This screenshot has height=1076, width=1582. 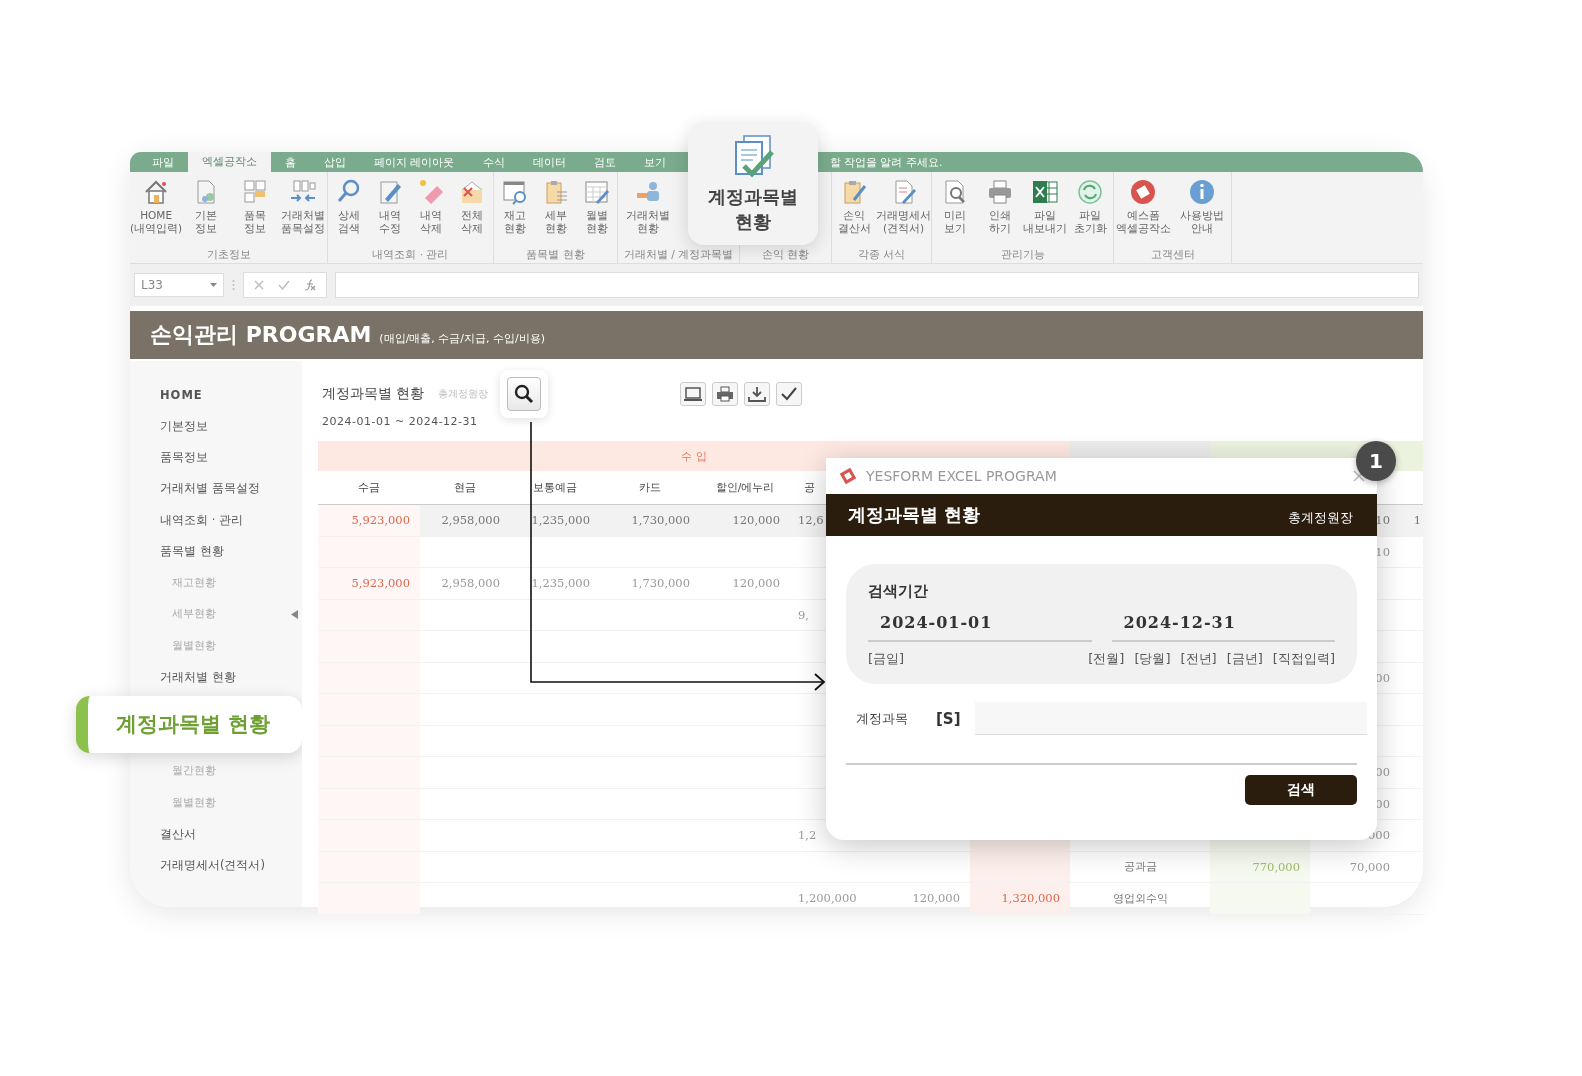 I want to click on account-field, so click(x=1170, y=718).